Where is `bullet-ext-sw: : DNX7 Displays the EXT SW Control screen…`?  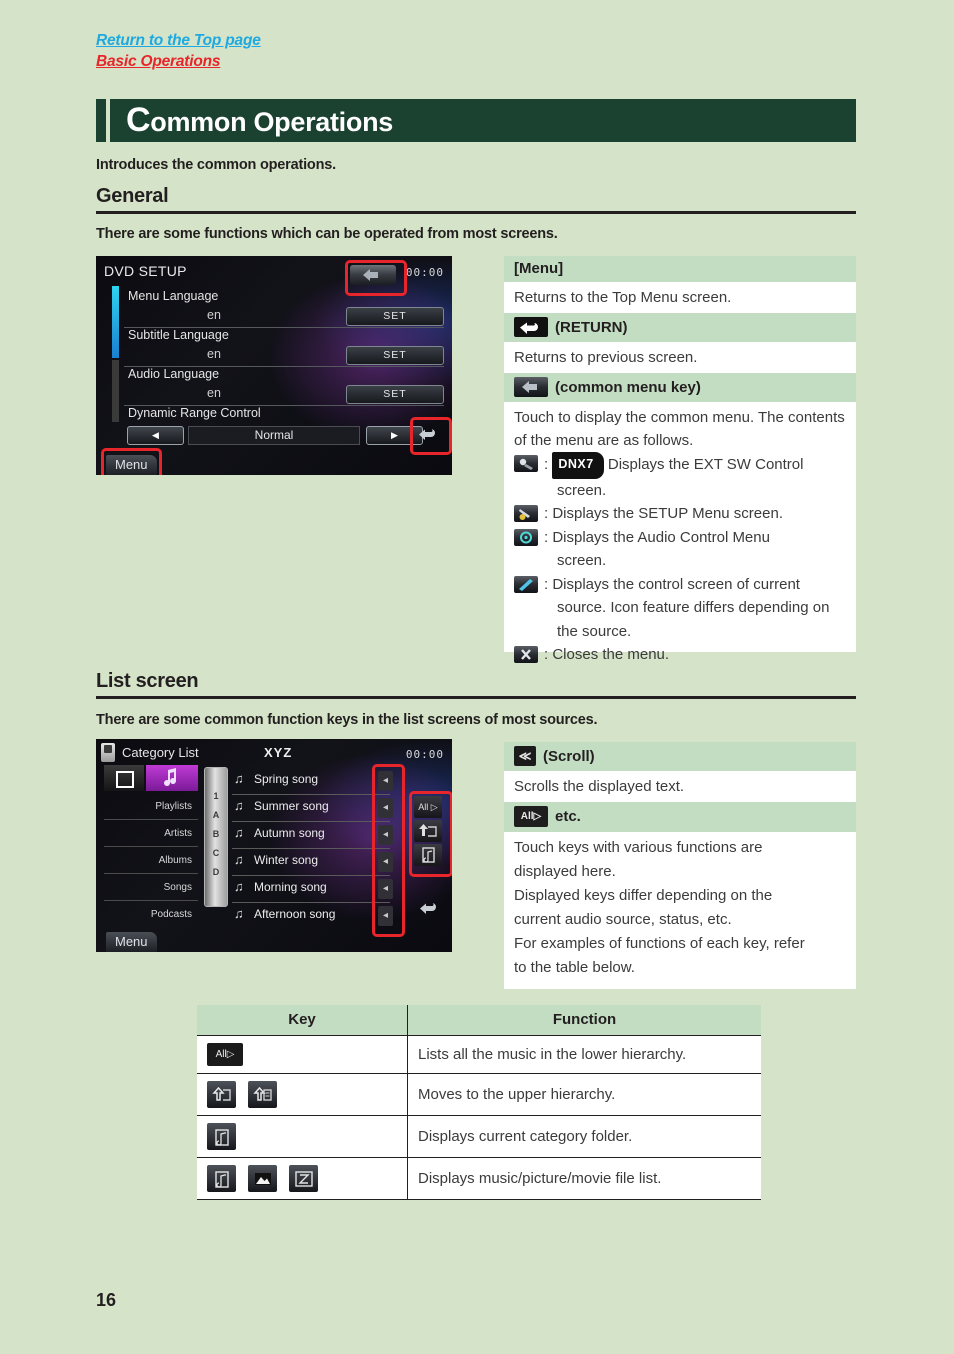 bullet-ext-sw: : DNX7 Displays the EXT SW Control screen… is located at coordinates (680, 477).